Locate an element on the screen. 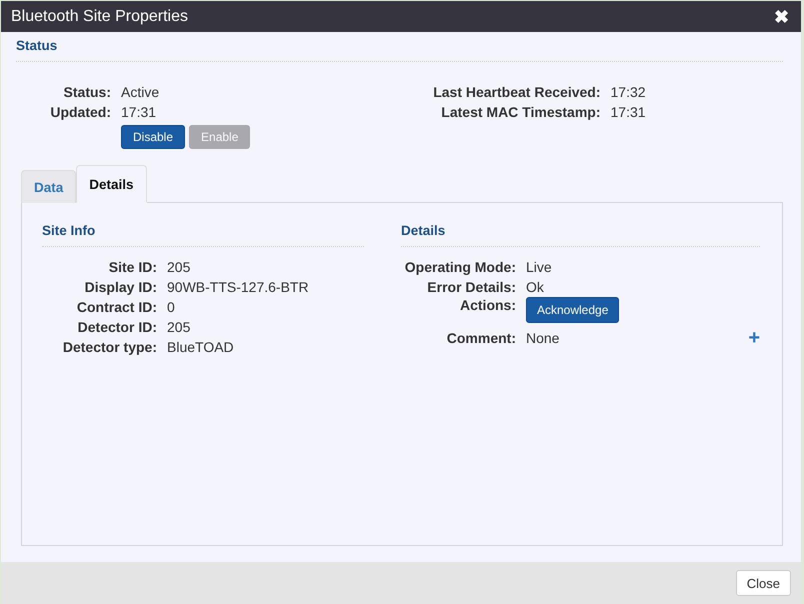  action-button: Disable is located at coordinates (153, 137).